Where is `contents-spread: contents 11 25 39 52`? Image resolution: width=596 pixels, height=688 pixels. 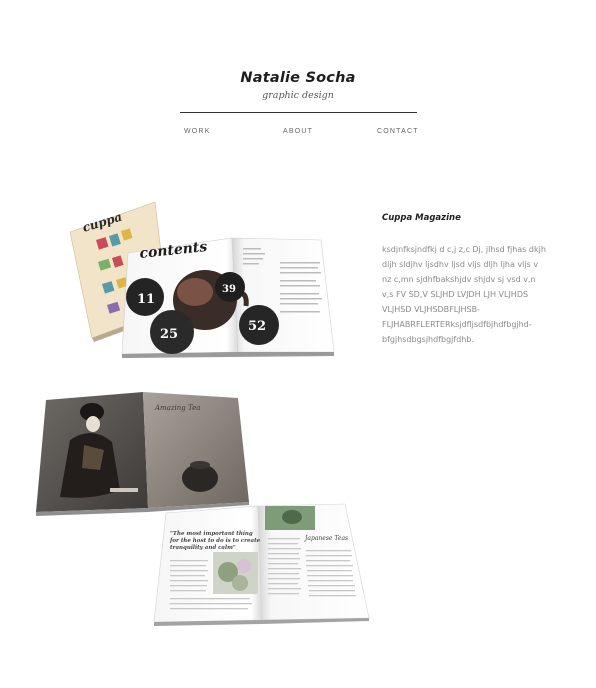 contents-spread: contents 11 25 39 52 is located at coordinates (228, 297).